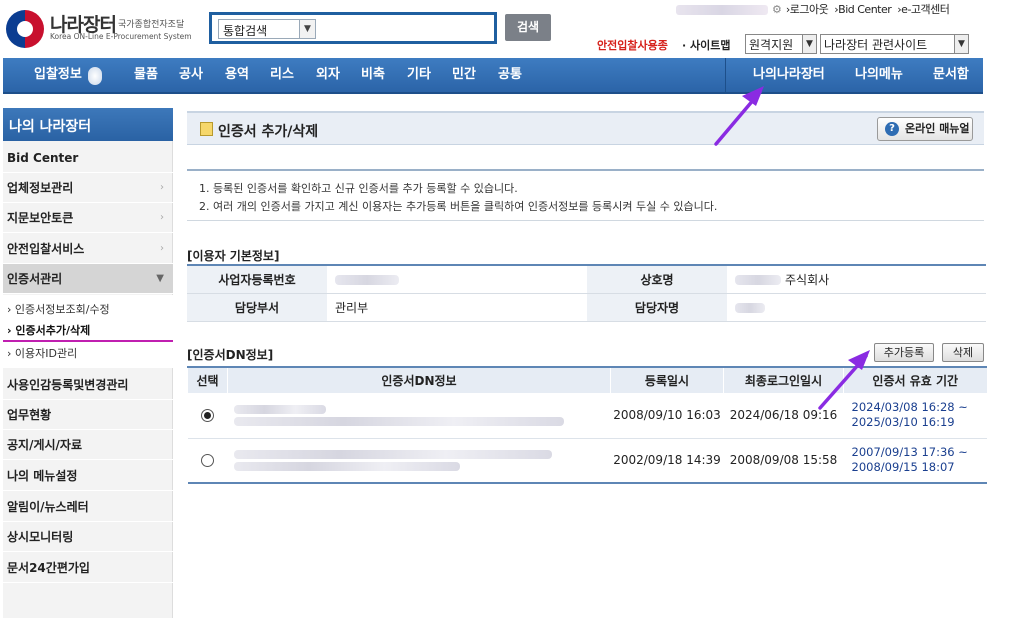 The height and width of the screenshot is (618, 1012). Describe the element at coordinates (58, 310) in the screenshot. I see `submenu-certificate-info: › 인증서정보조회/수정` at that location.